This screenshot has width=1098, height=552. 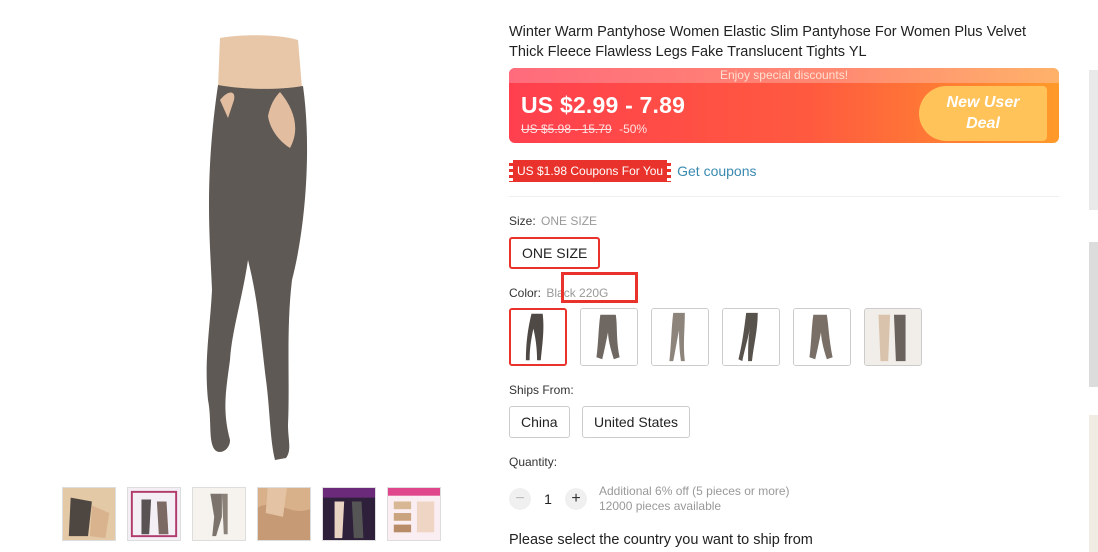 I want to click on current-price: US $2.99 - 7.89, so click(x=603, y=105).